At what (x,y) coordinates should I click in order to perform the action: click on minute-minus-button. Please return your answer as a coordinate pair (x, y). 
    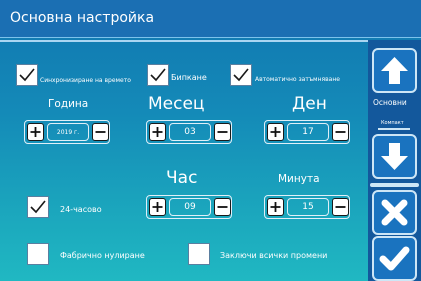
    Looking at the image, I should click on (340, 207).